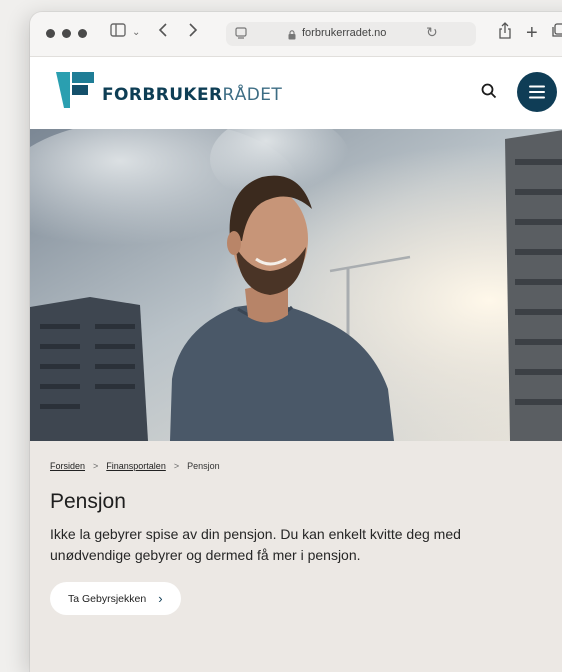 This screenshot has height=672, width=562. What do you see at coordinates (82, 33) in the screenshot?
I see `zoom-dot` at bounding box center [82, 33].